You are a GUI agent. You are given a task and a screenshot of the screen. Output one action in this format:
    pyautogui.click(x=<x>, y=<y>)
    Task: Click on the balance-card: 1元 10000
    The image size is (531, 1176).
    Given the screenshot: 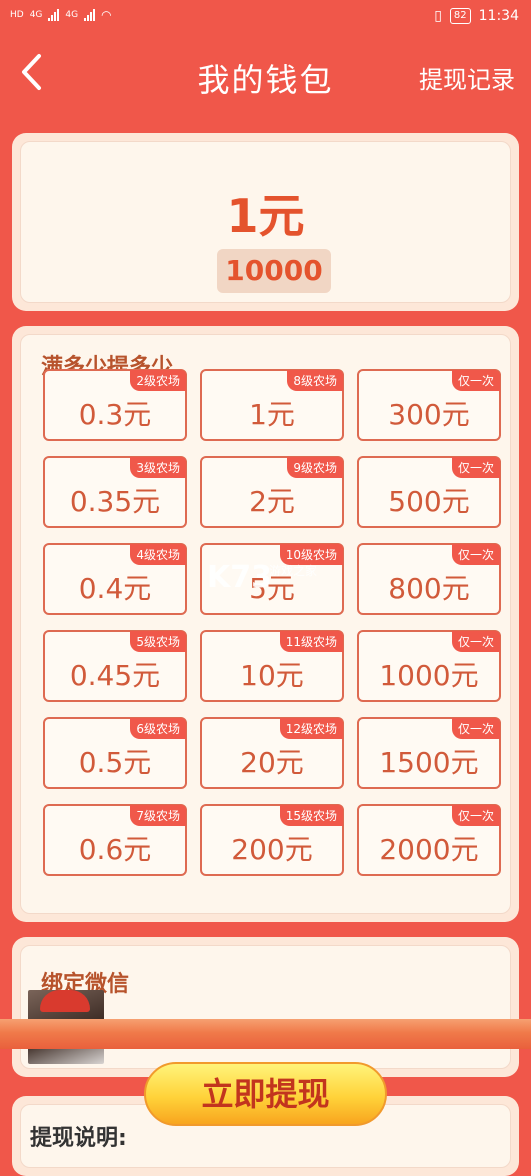 What is the action you would take?
    pyautogui.click(x=265, y=222)
    